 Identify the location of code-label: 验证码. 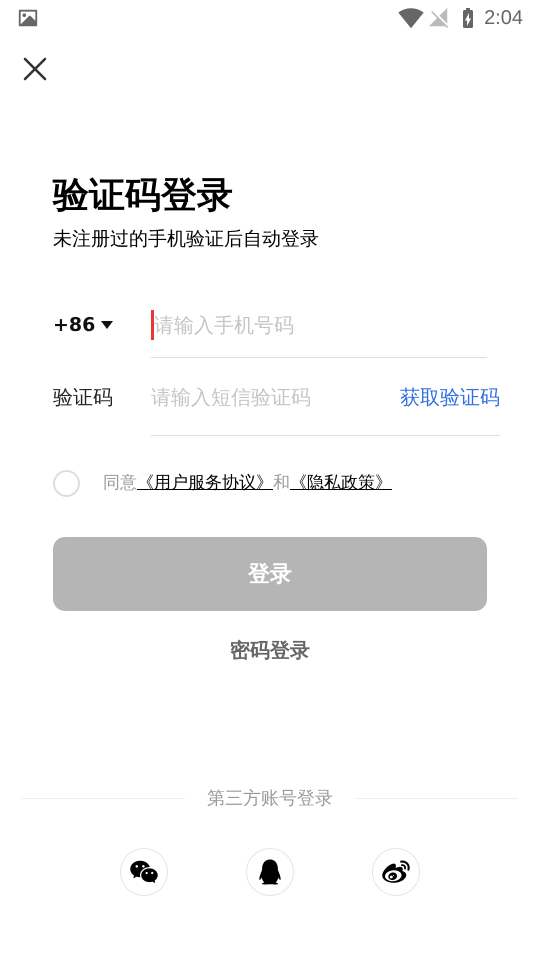
(83, 397).